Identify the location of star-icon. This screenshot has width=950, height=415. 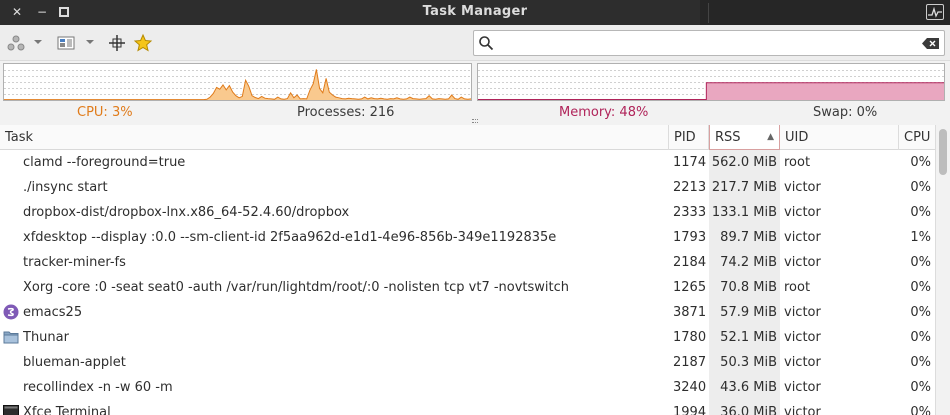
(143, 43).